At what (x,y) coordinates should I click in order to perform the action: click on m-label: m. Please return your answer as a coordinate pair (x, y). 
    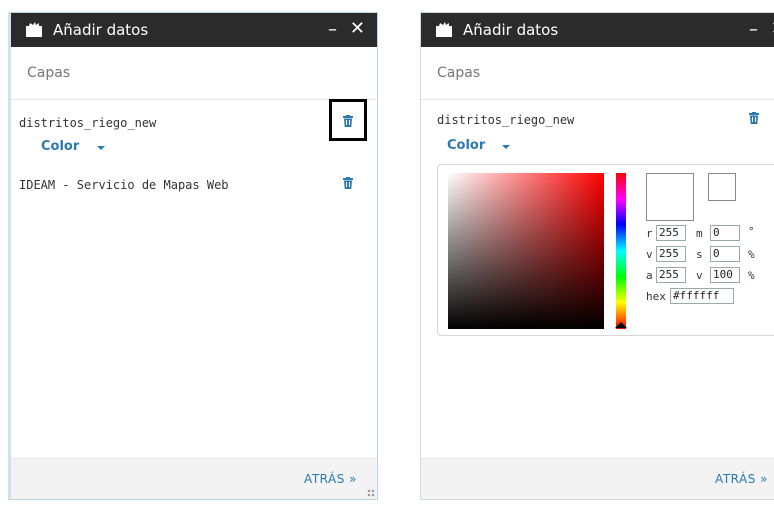
    Looking at the image, I should click on (699, 233).